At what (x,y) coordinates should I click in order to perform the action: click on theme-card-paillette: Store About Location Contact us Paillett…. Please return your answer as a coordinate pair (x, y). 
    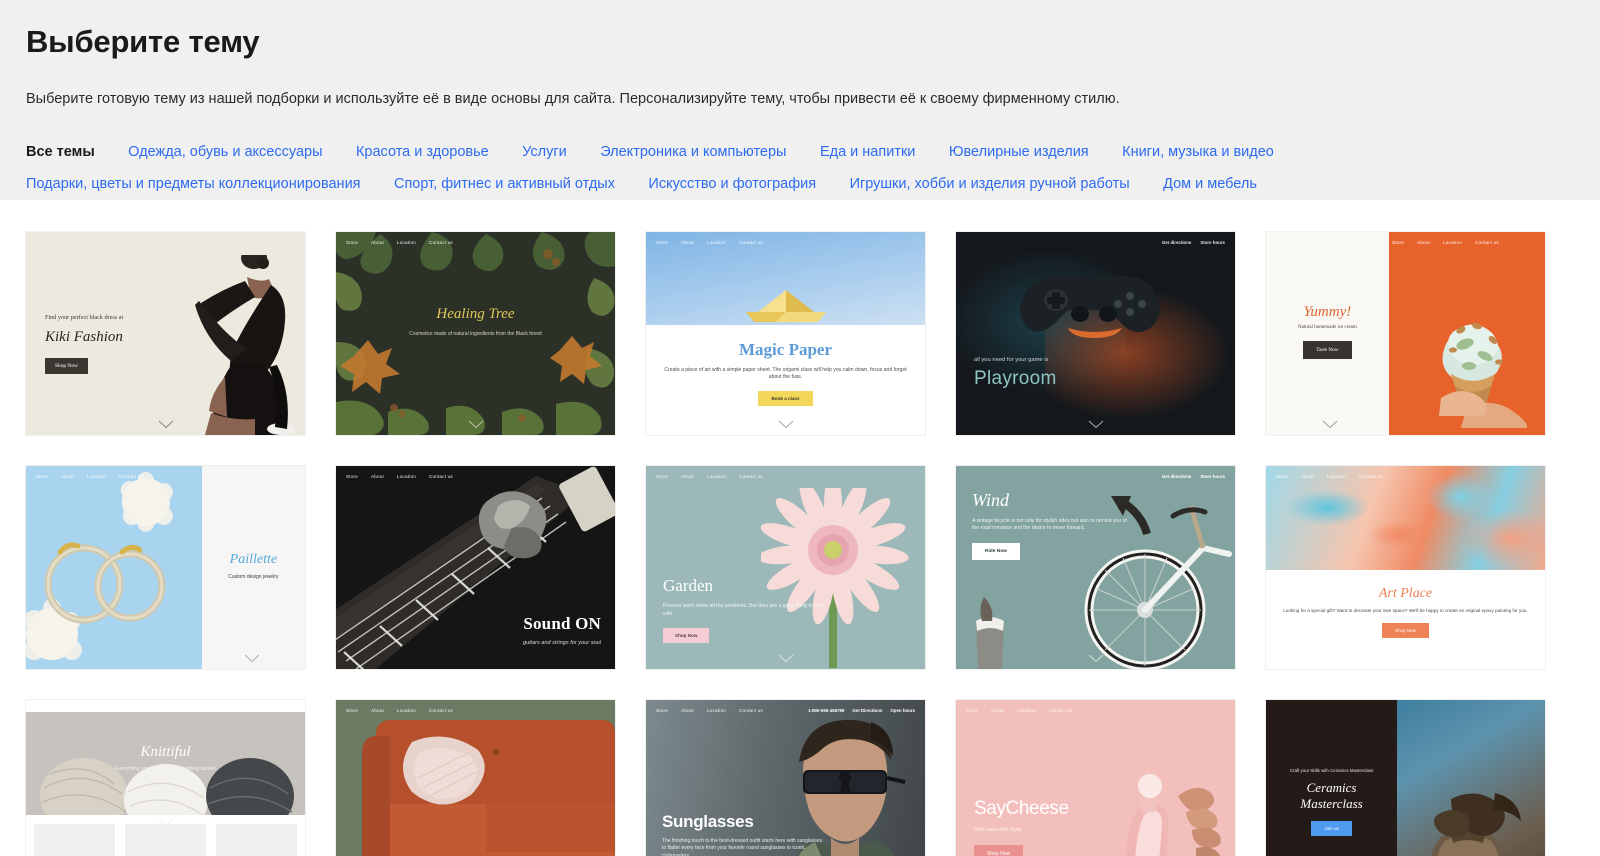
    Looking at the image, I should click on (165, 567).